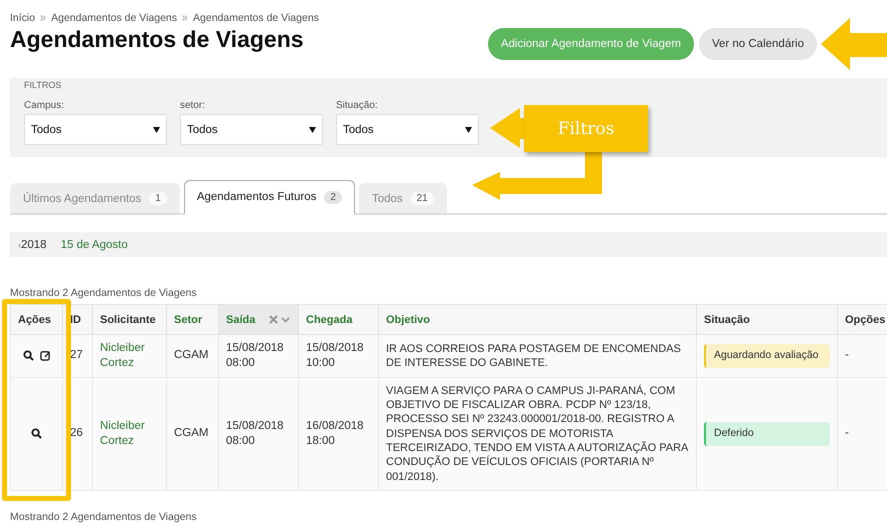 The height and width of the screenshot is (527, 887). I want to click on column-header: Chegada, so click(338, 319).